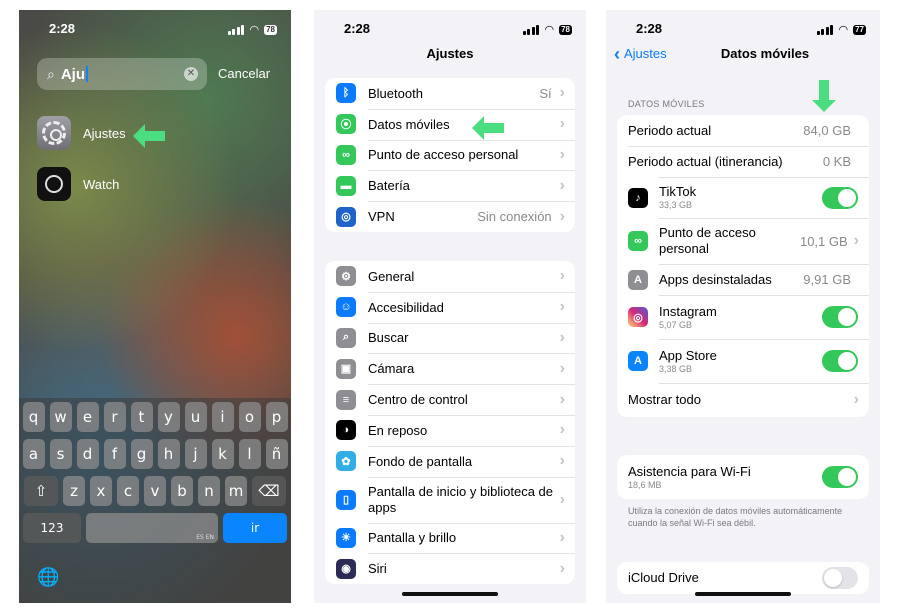 The image size is (900, 613). Describe the element at coordinates (450, 568) in the screenshot. I see `settings-row-siri: ◉ Siri ›` at that location.